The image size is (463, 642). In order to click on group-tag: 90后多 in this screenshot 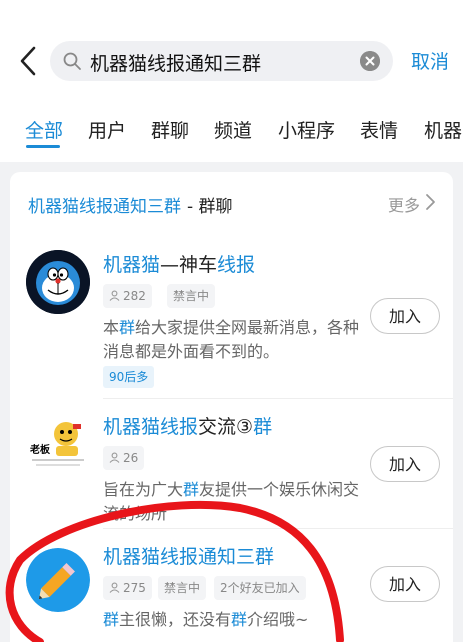, I will do `click(129, 377)`.